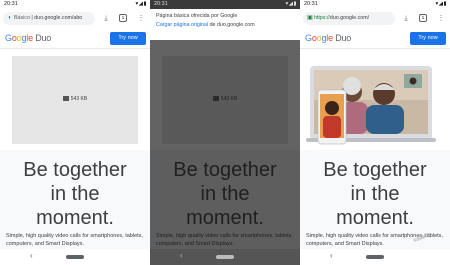 Image resolution: width=450 pixels, height=265 pixels. I want to click on lite-page-title: Página básica ofrecida por Google, so click(197, 16).